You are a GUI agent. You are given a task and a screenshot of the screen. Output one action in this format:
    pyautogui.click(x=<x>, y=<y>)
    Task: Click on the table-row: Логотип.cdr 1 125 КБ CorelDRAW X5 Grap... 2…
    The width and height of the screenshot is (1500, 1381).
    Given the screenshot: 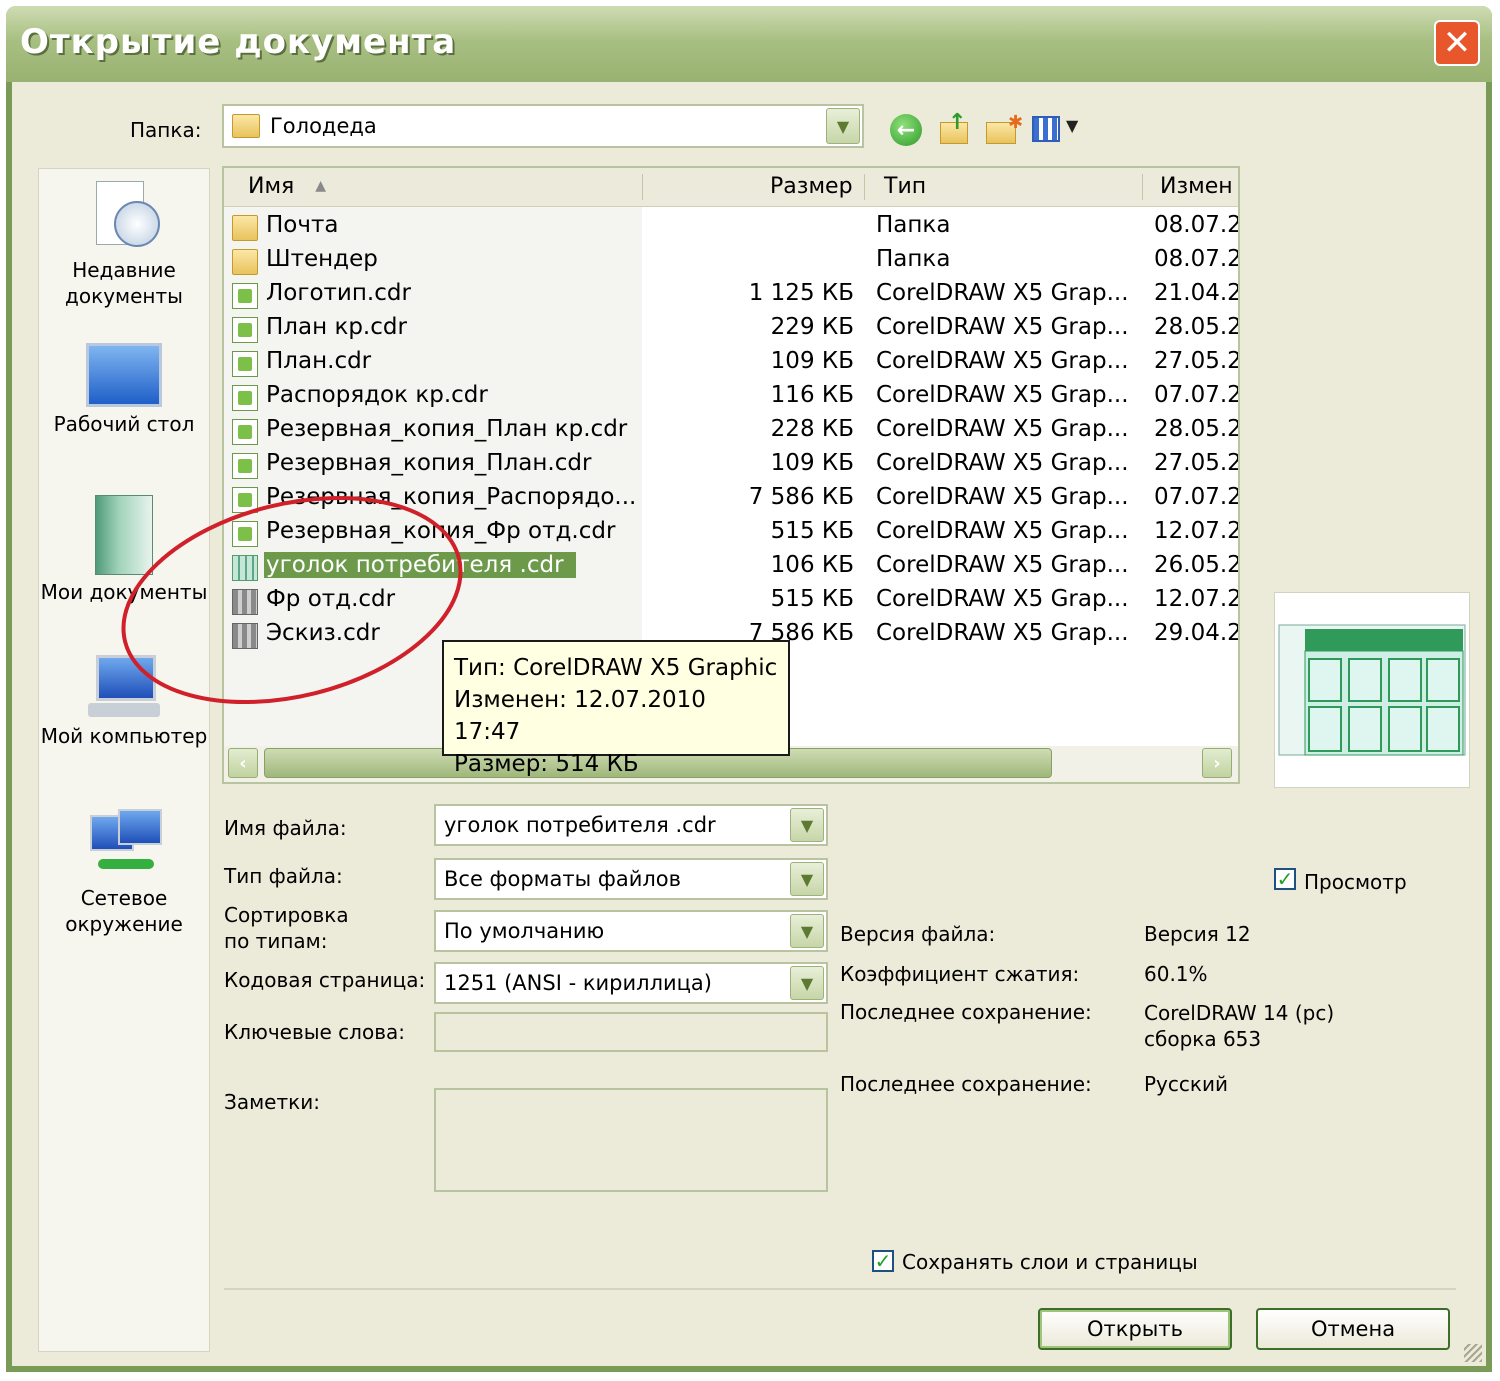 What is the action you would take?
    pyautogui.click(x=731, y=295)
    